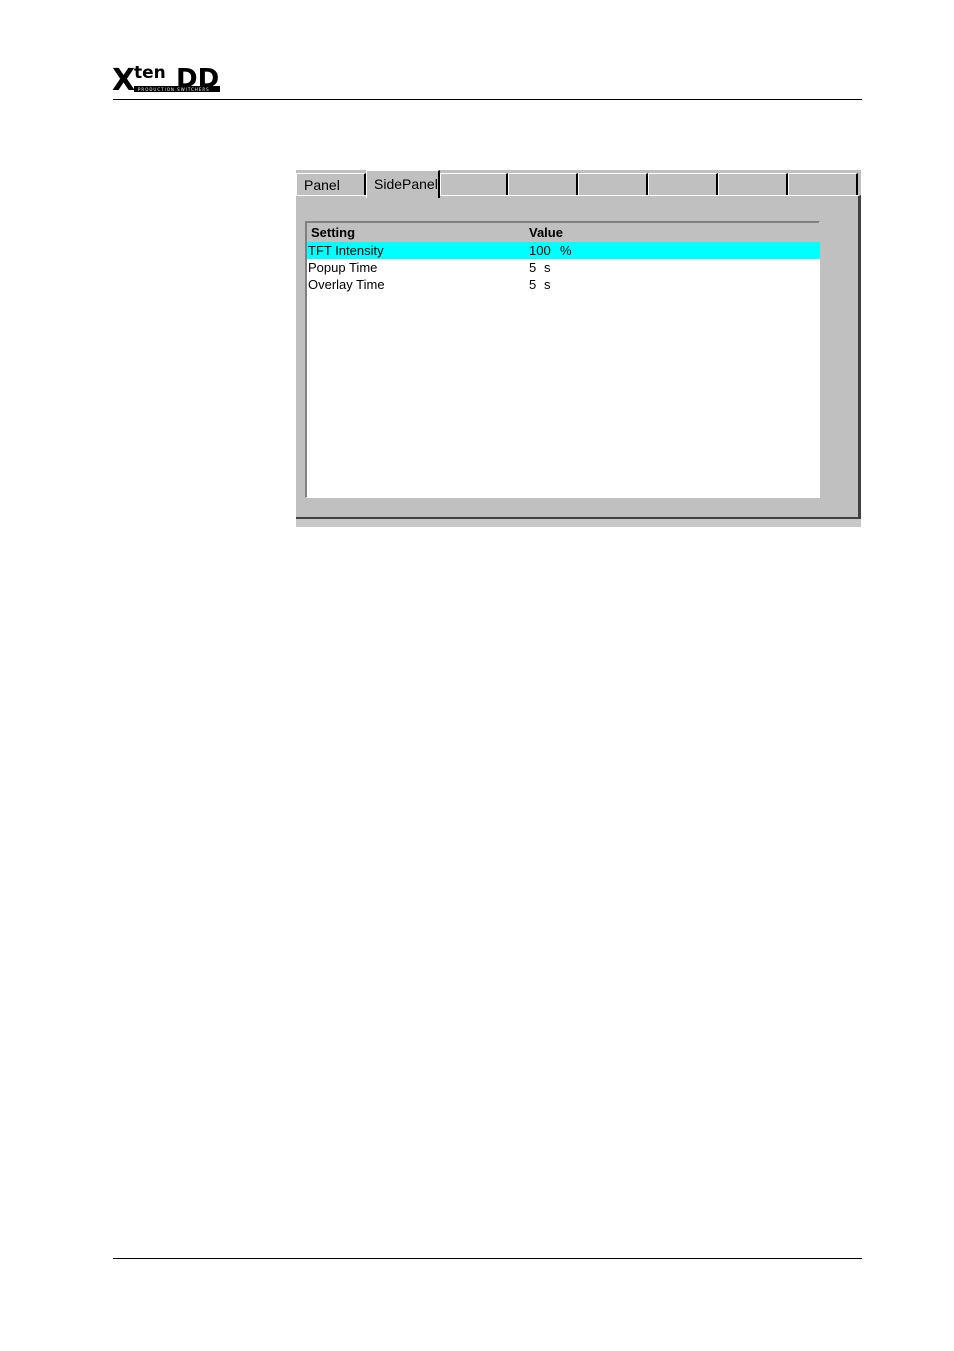 The width and height of the screenshot is (954, 1351). What do you see at coordinates (333, 232) in the screenshot?
I see `column-header-setting: Setting` at bounding box center [333, 232].